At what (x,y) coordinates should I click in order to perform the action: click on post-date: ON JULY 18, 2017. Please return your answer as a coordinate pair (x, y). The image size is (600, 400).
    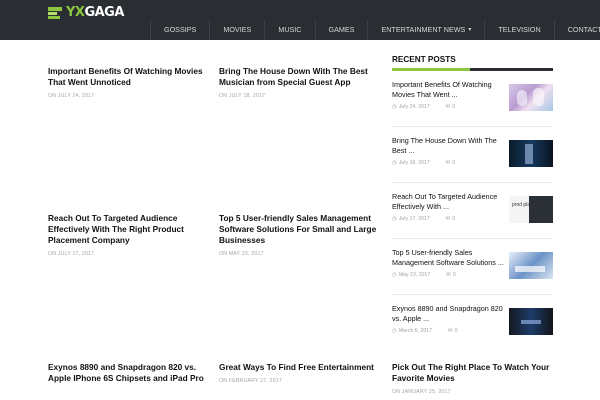
    Looking at the image, I should click on (242, 96).